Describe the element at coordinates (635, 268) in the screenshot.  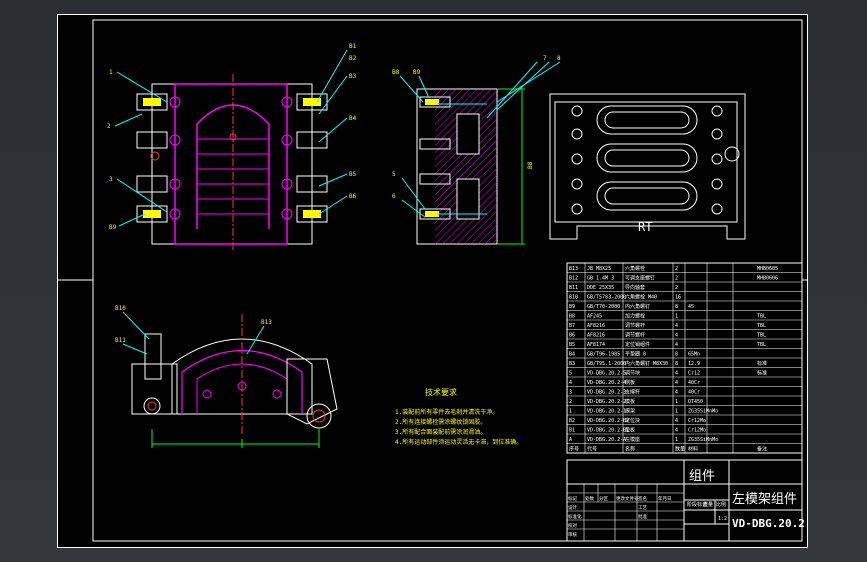
I see `bom-cell-name: 六角螺栓` at that location.